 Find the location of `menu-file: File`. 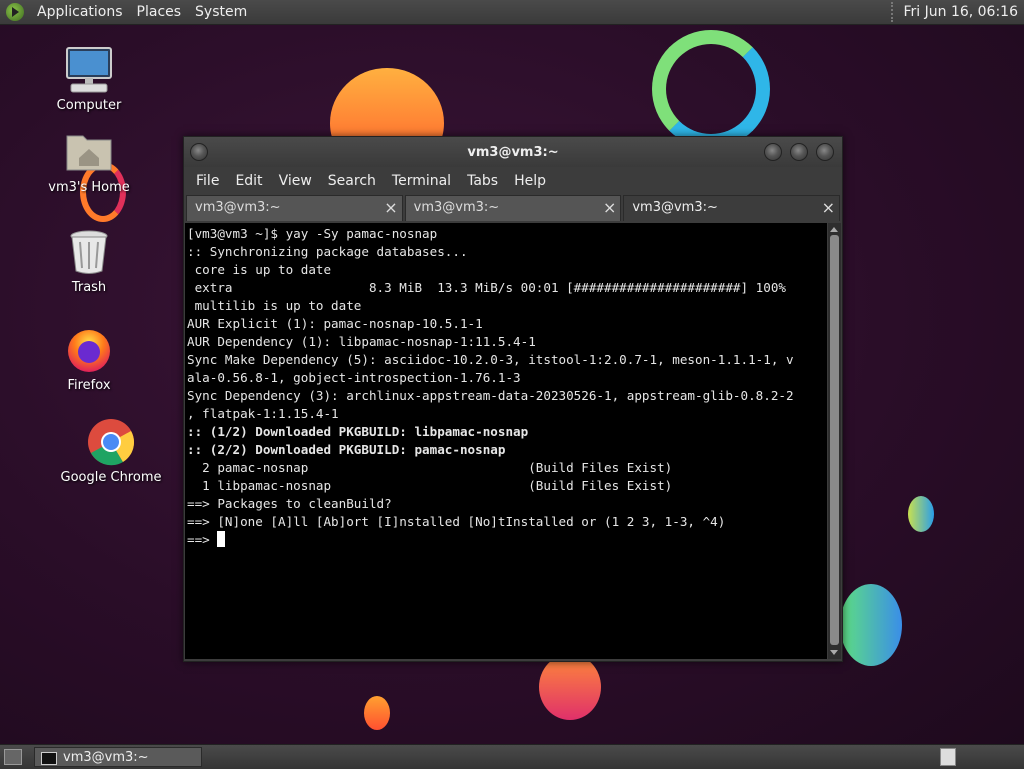

menu-file: File is located at coordinates (207, 181).